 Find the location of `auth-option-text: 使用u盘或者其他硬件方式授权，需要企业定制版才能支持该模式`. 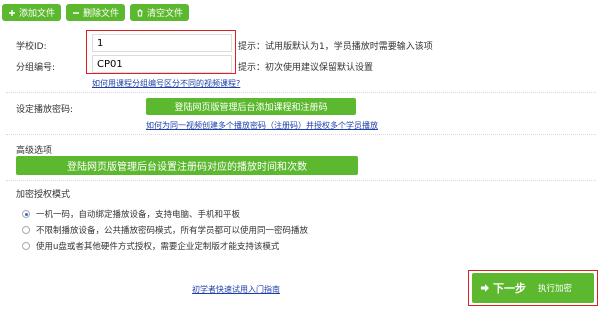

auth-option-text: 使用u盘或者其他硬件方式授权，需要企业定制版才能支持该模式 is located at coordinates (158, 247).